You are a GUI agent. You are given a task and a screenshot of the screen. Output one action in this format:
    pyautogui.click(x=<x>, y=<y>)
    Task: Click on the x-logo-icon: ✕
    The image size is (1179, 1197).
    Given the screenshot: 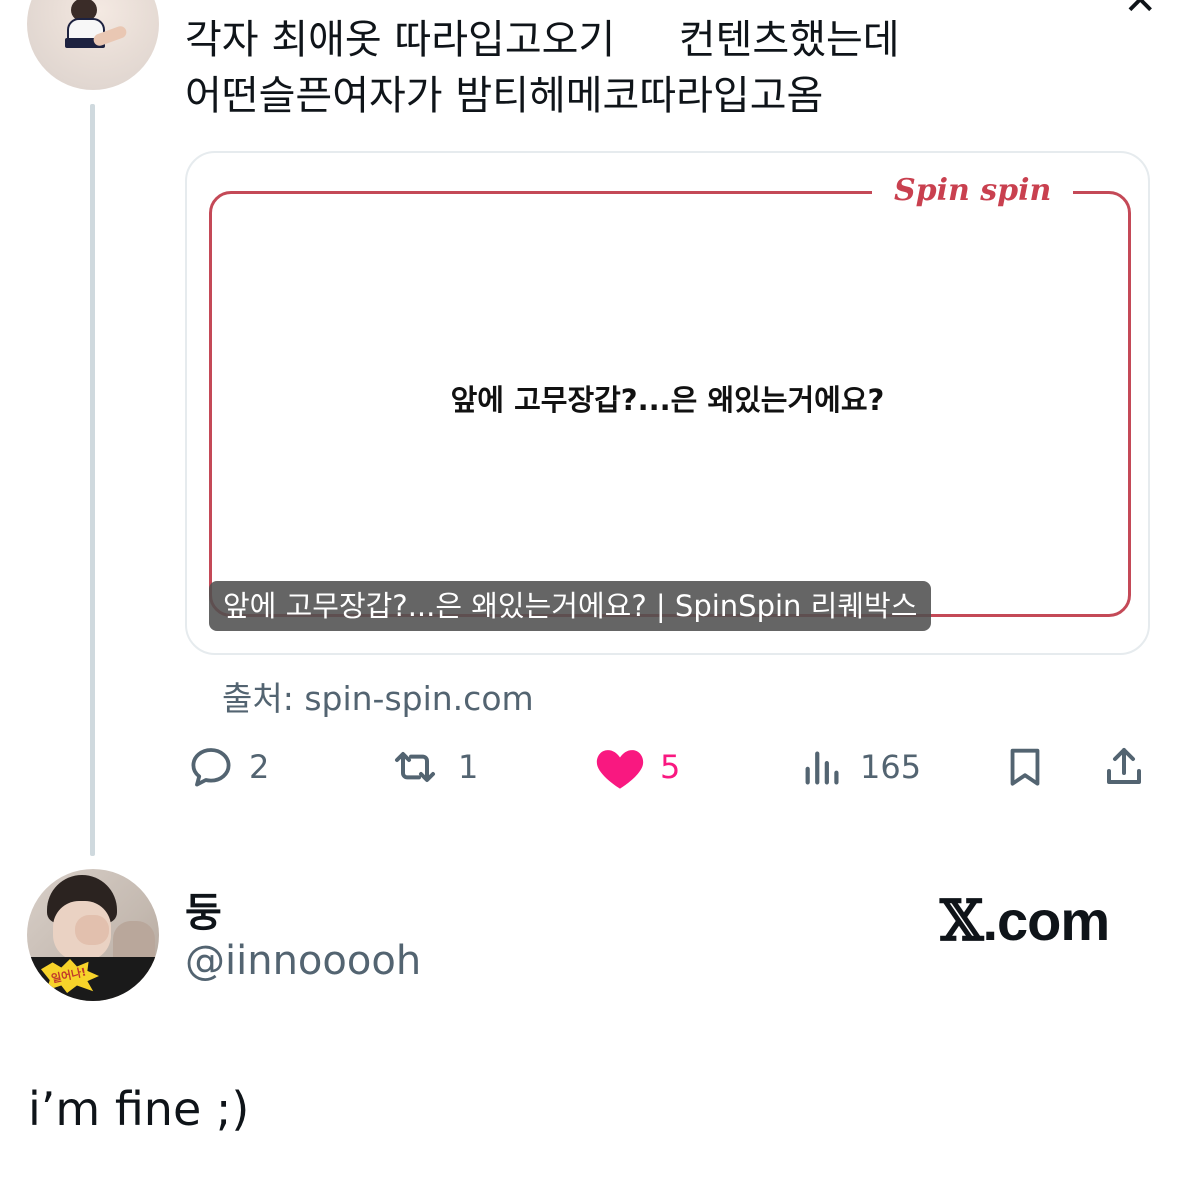 What is the action you would take?
    pyautogui.click(x=1140, y=12)
    